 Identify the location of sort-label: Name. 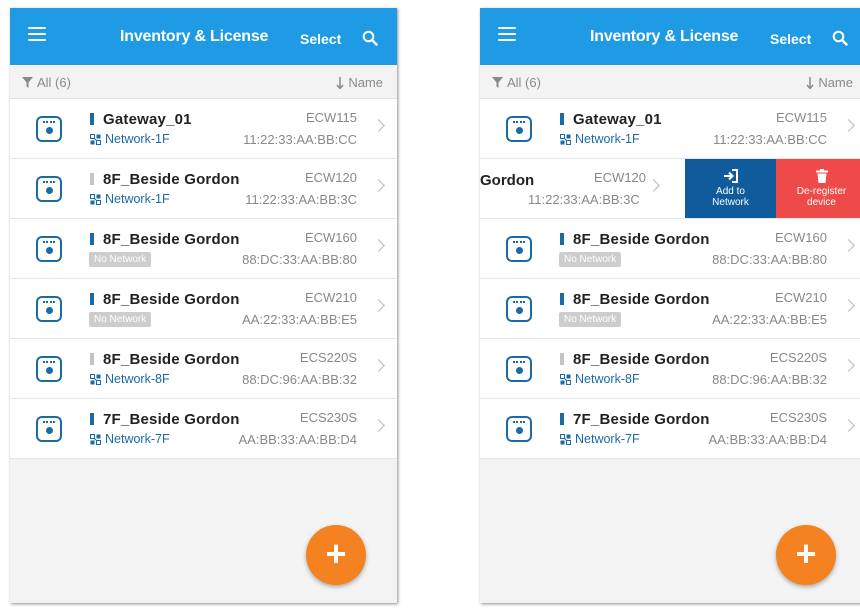
(835, 82).